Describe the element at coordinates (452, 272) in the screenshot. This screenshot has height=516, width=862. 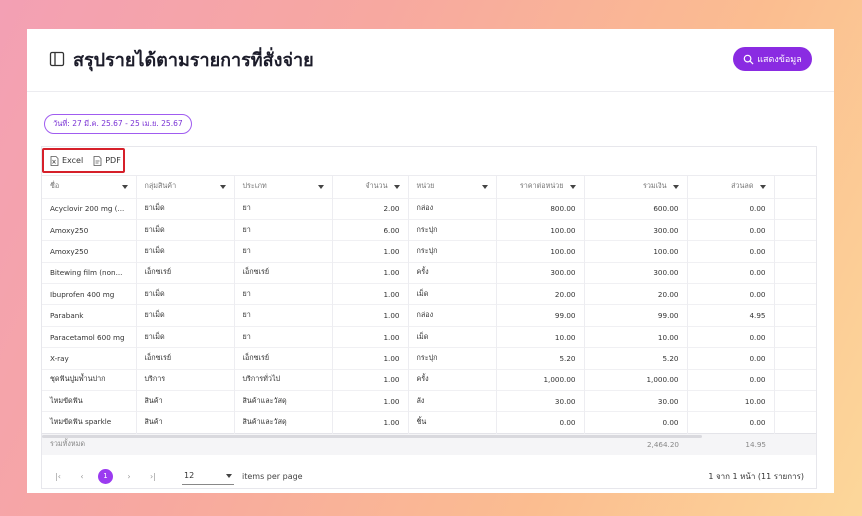
I see `table-cell: ครั้ง` at that location.